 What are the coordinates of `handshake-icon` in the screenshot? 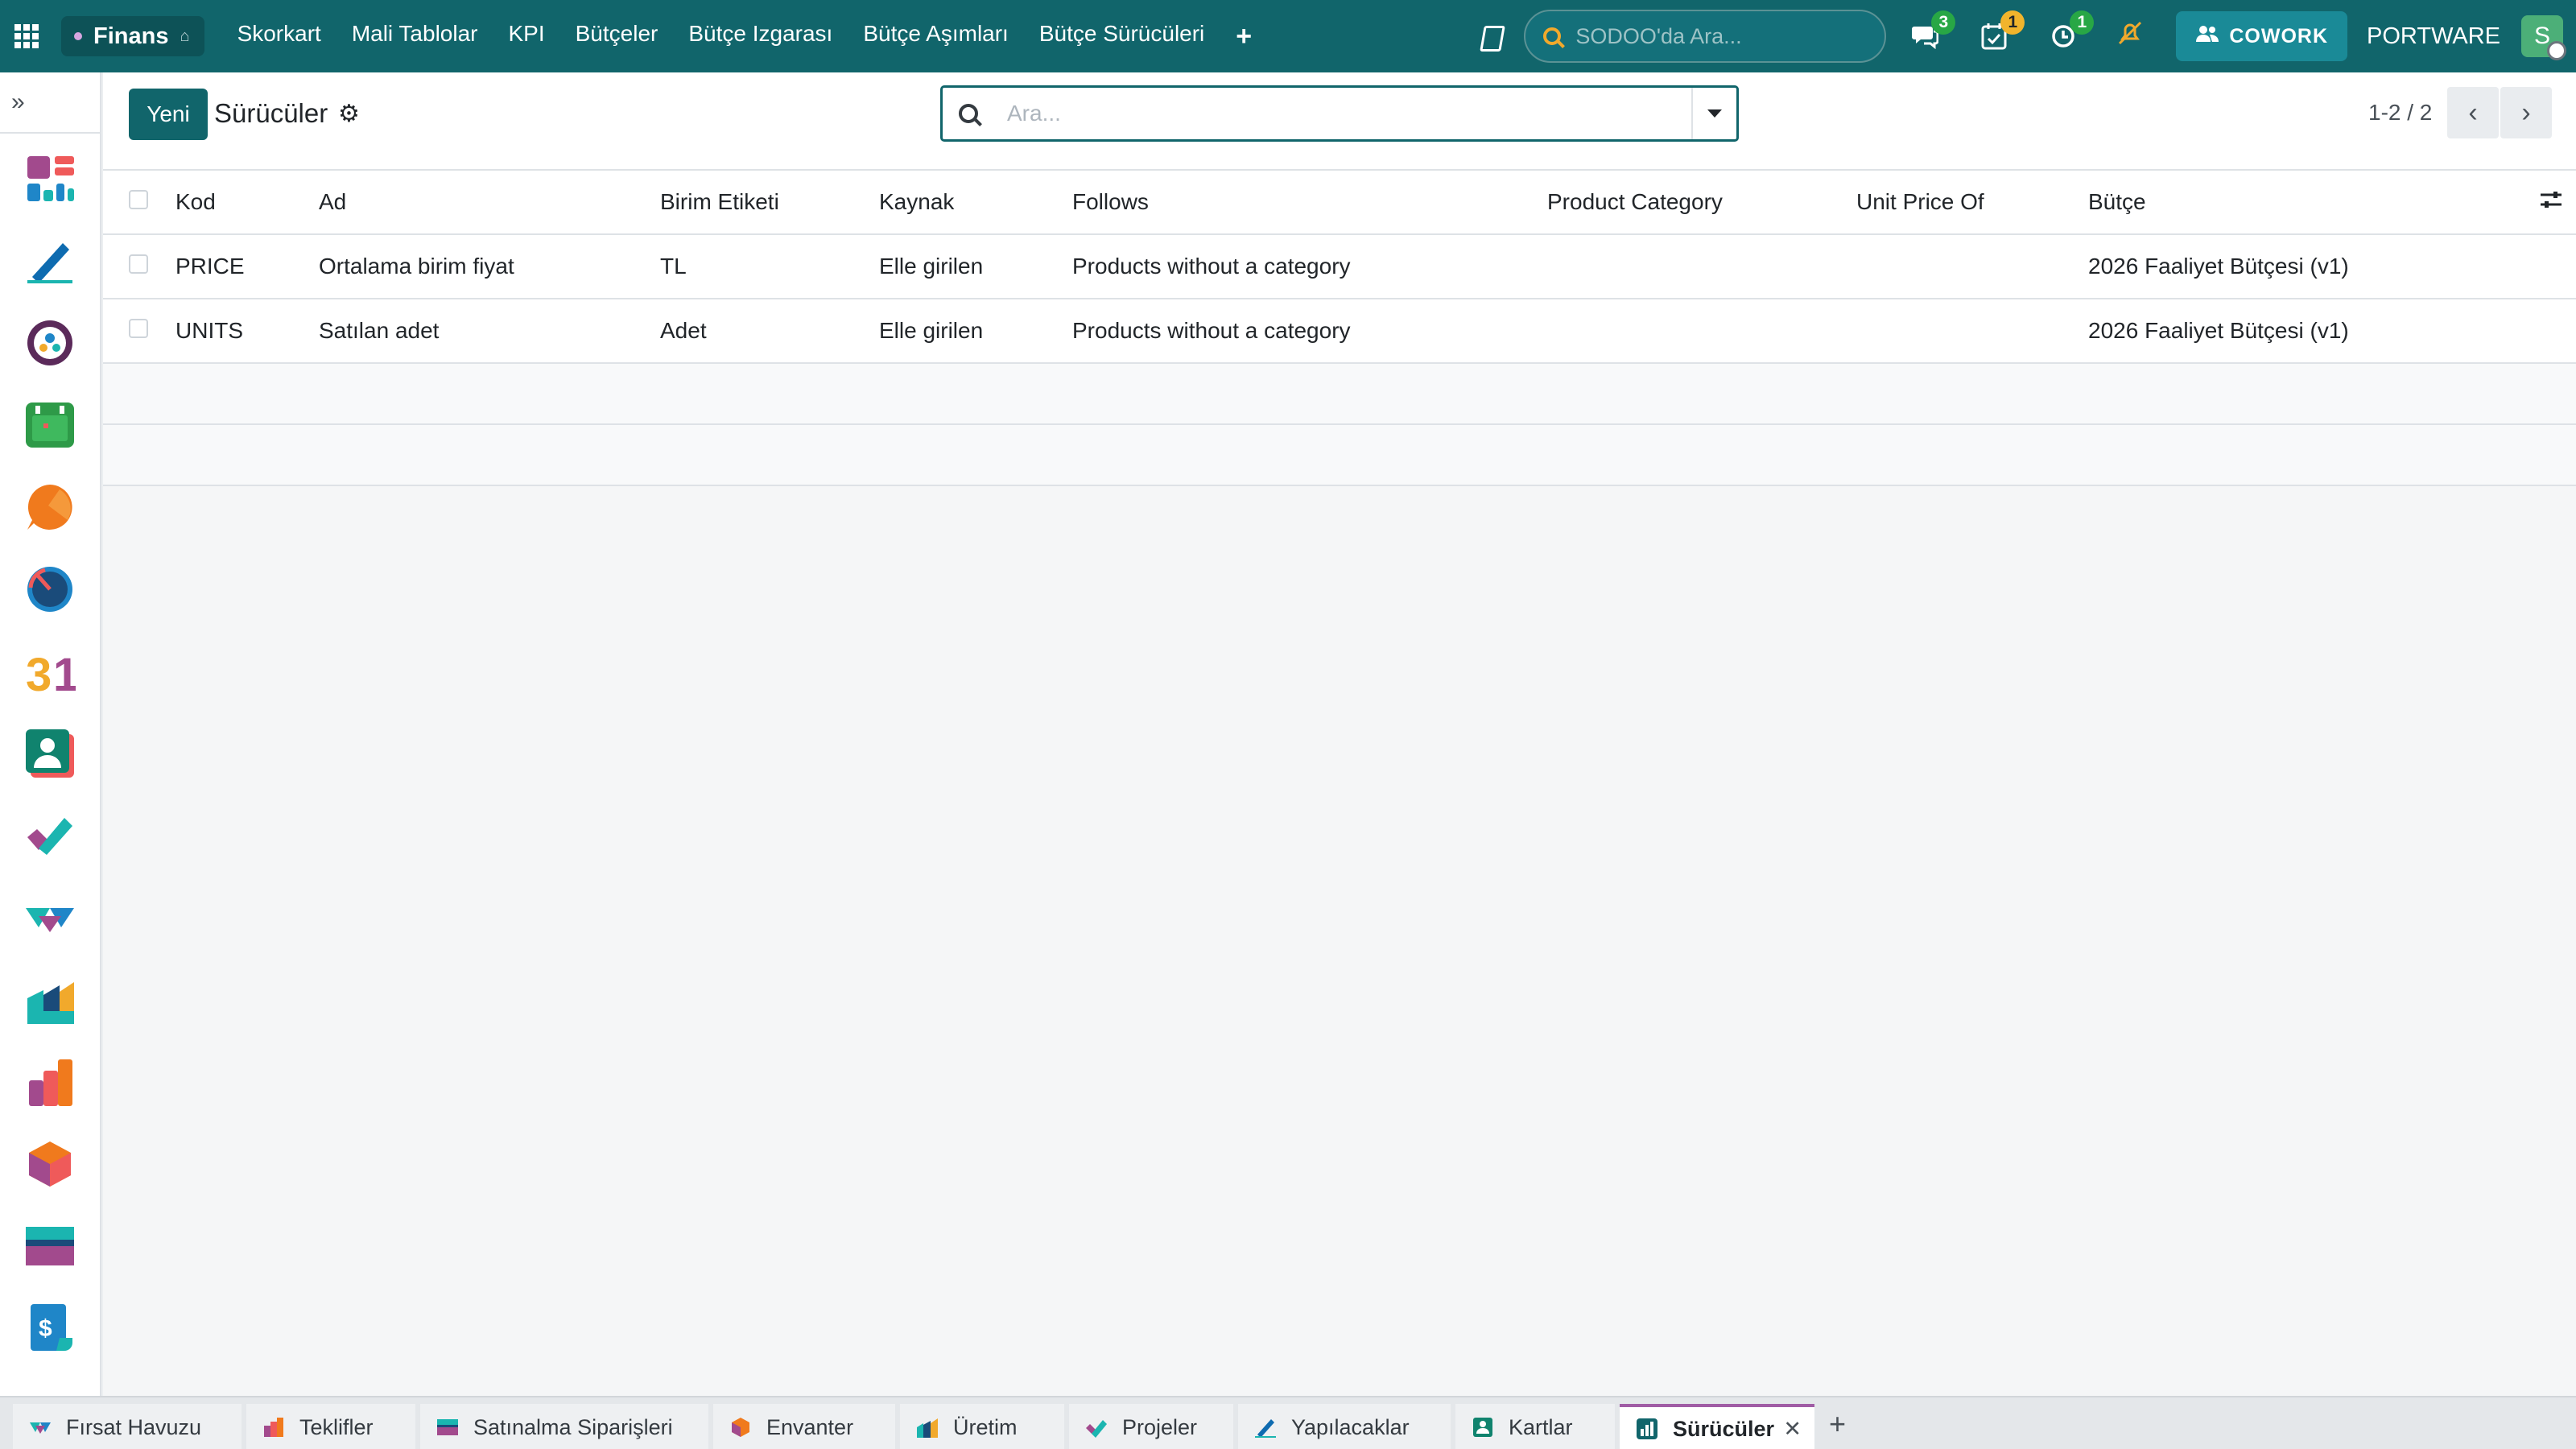 It's located at (50, 917).